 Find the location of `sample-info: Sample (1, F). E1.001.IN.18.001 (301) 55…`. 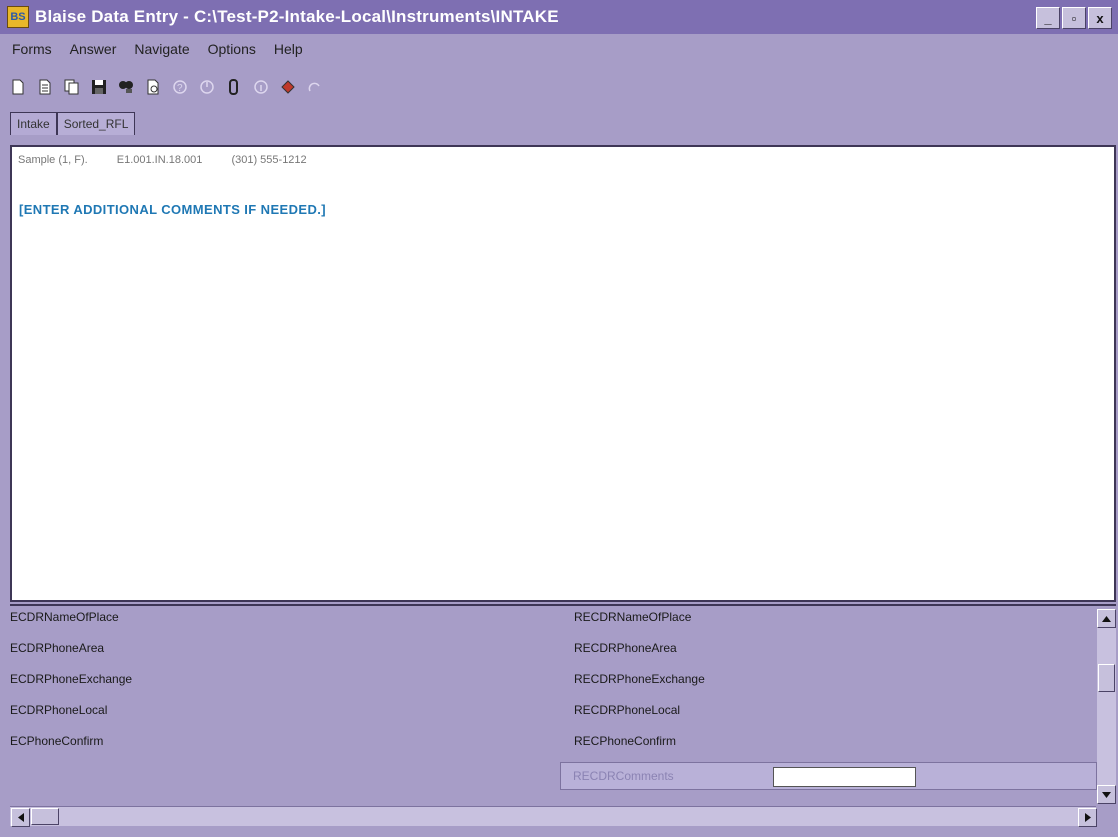

sample-info: Sample (1, F). E1.001.IN.18.001 (301) 55… is located at coordinates (175, 160).